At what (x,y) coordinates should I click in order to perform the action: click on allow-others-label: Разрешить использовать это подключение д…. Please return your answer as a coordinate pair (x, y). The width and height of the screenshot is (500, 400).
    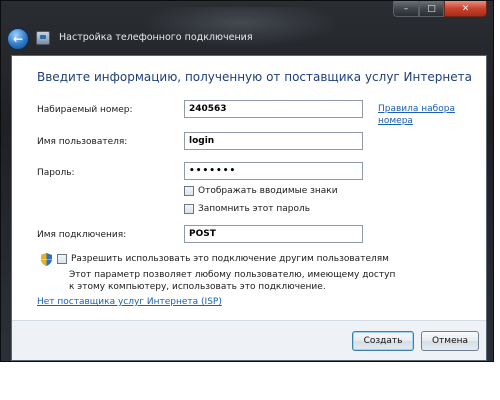
    Looking at the image, I should click on (230, 259).